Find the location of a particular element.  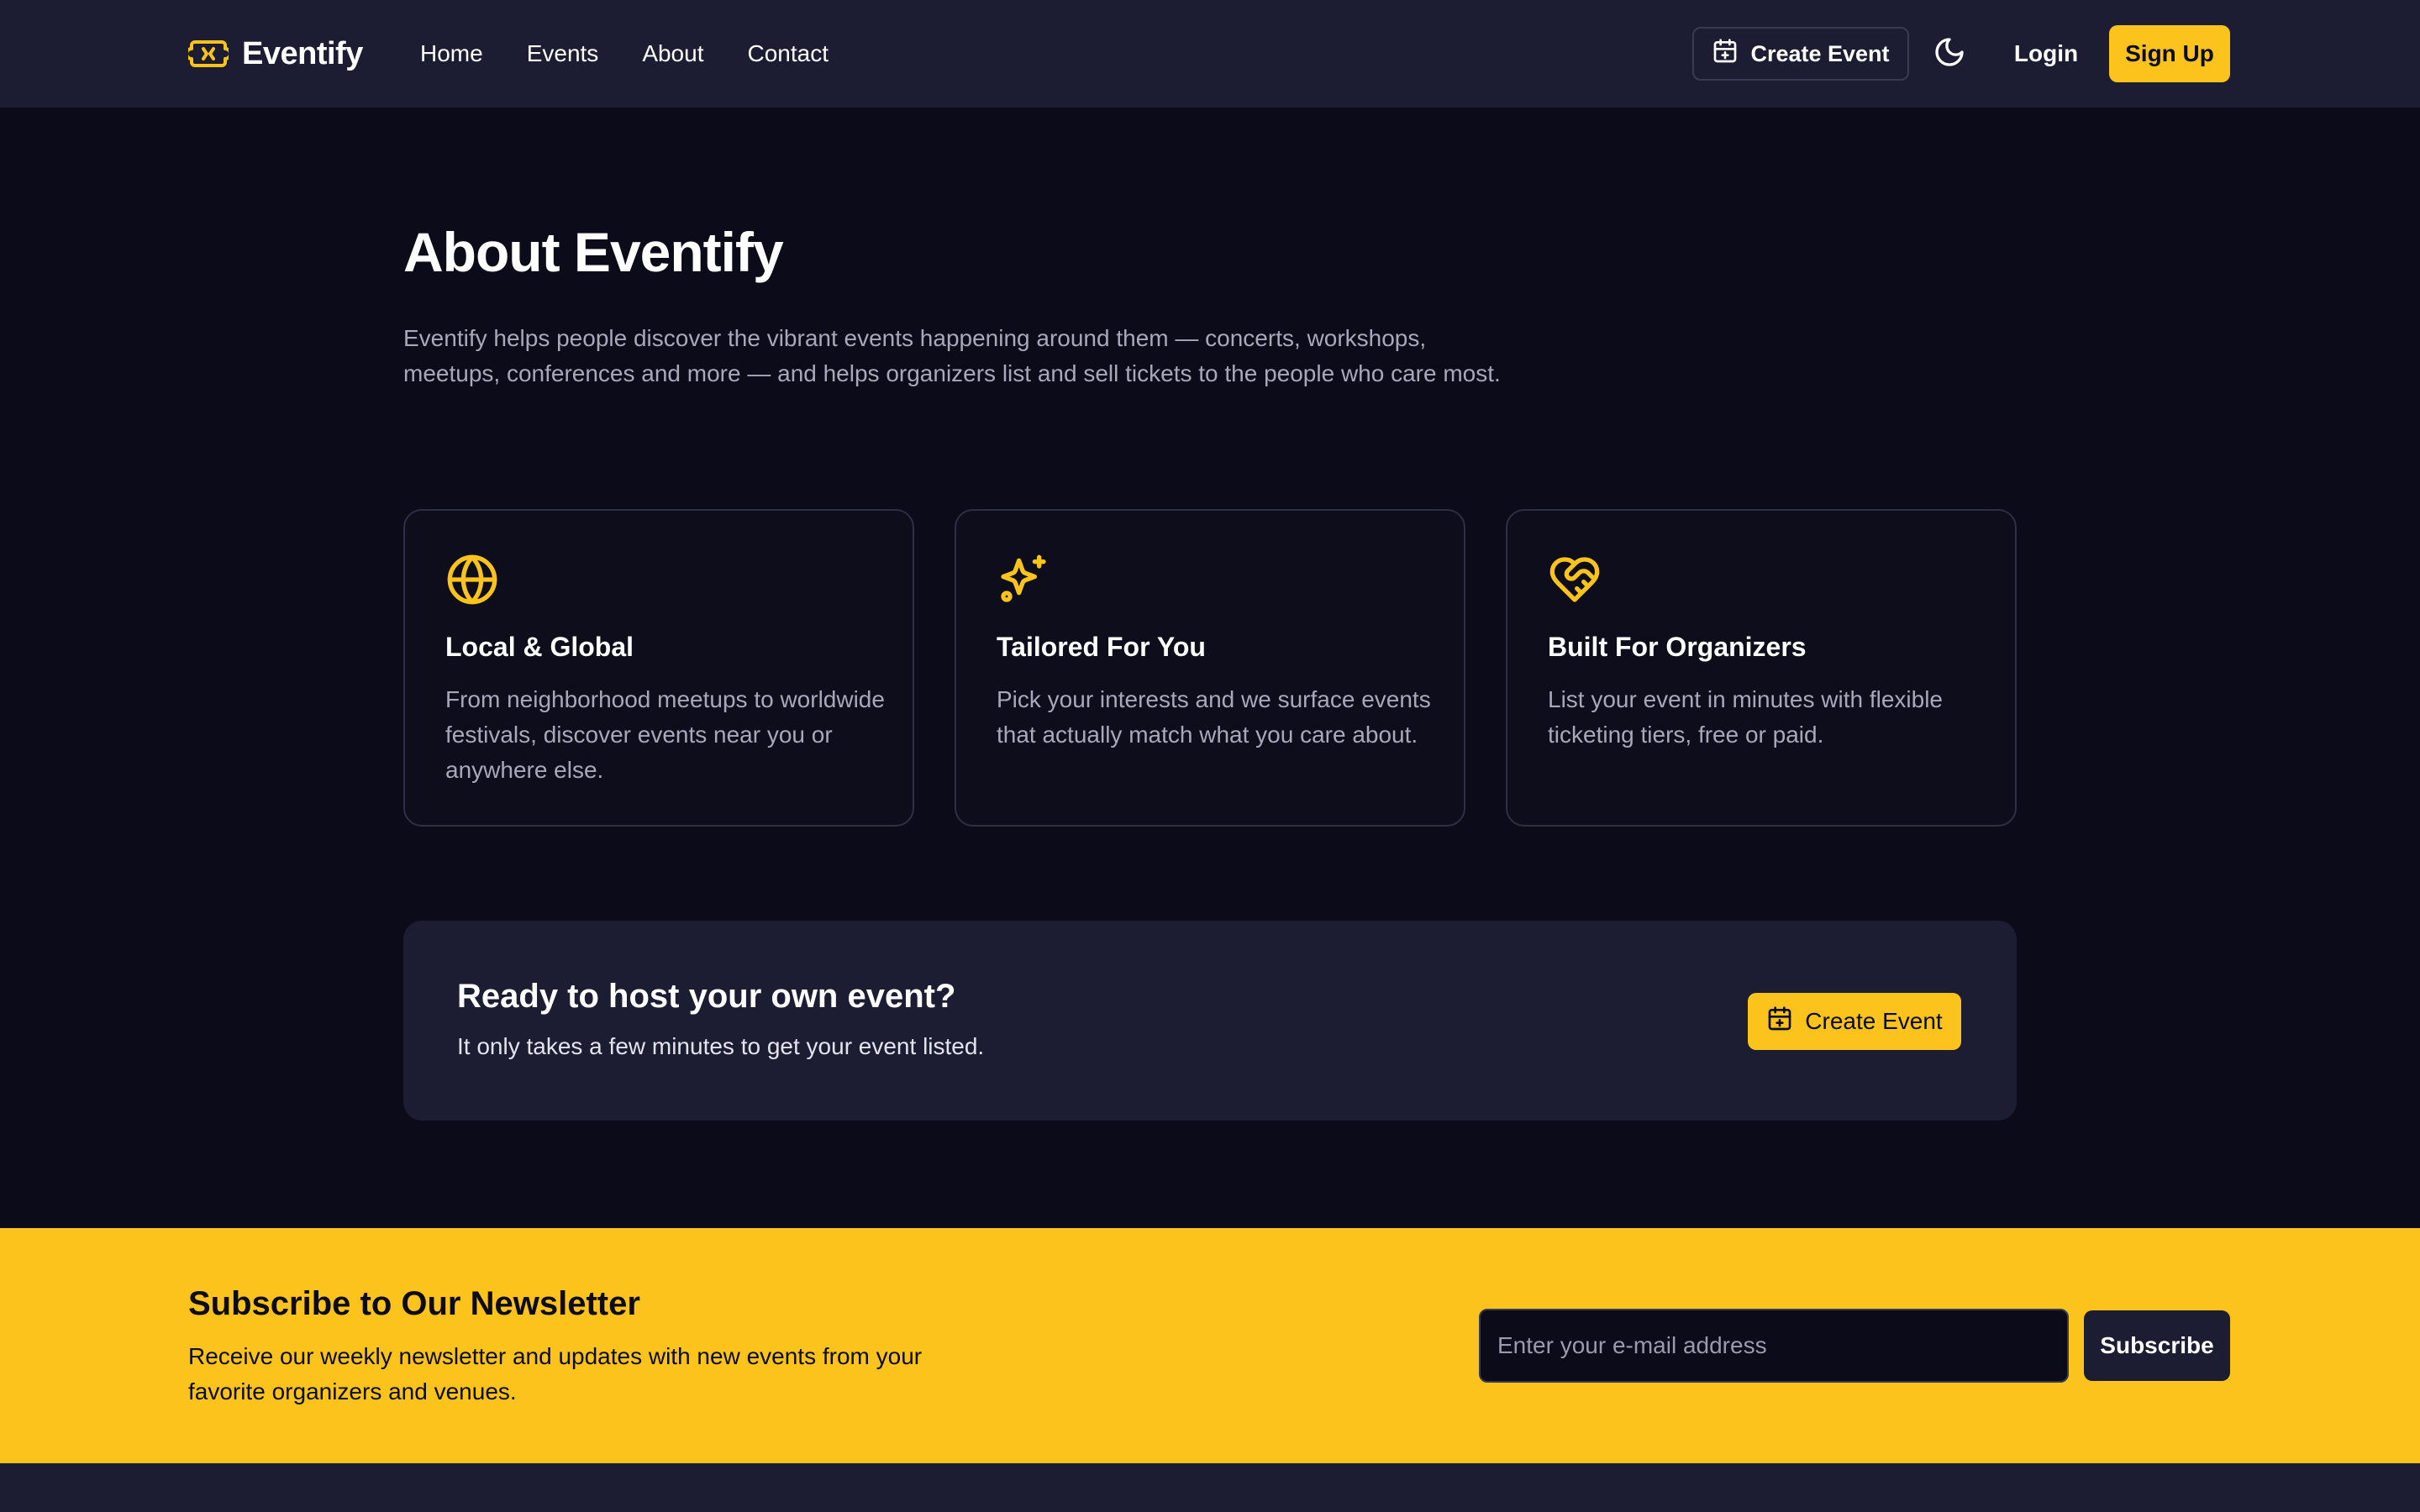

footer is located at coordinates (1210, 1487).